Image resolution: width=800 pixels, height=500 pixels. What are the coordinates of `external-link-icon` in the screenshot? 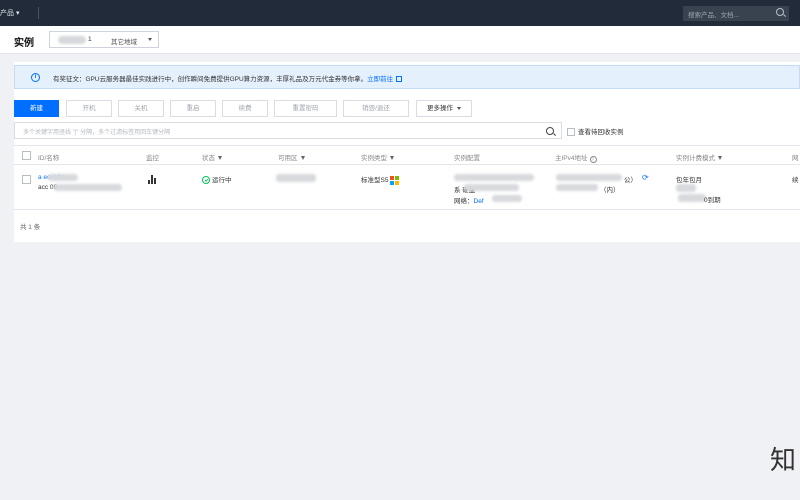 It's located at (399, 79).